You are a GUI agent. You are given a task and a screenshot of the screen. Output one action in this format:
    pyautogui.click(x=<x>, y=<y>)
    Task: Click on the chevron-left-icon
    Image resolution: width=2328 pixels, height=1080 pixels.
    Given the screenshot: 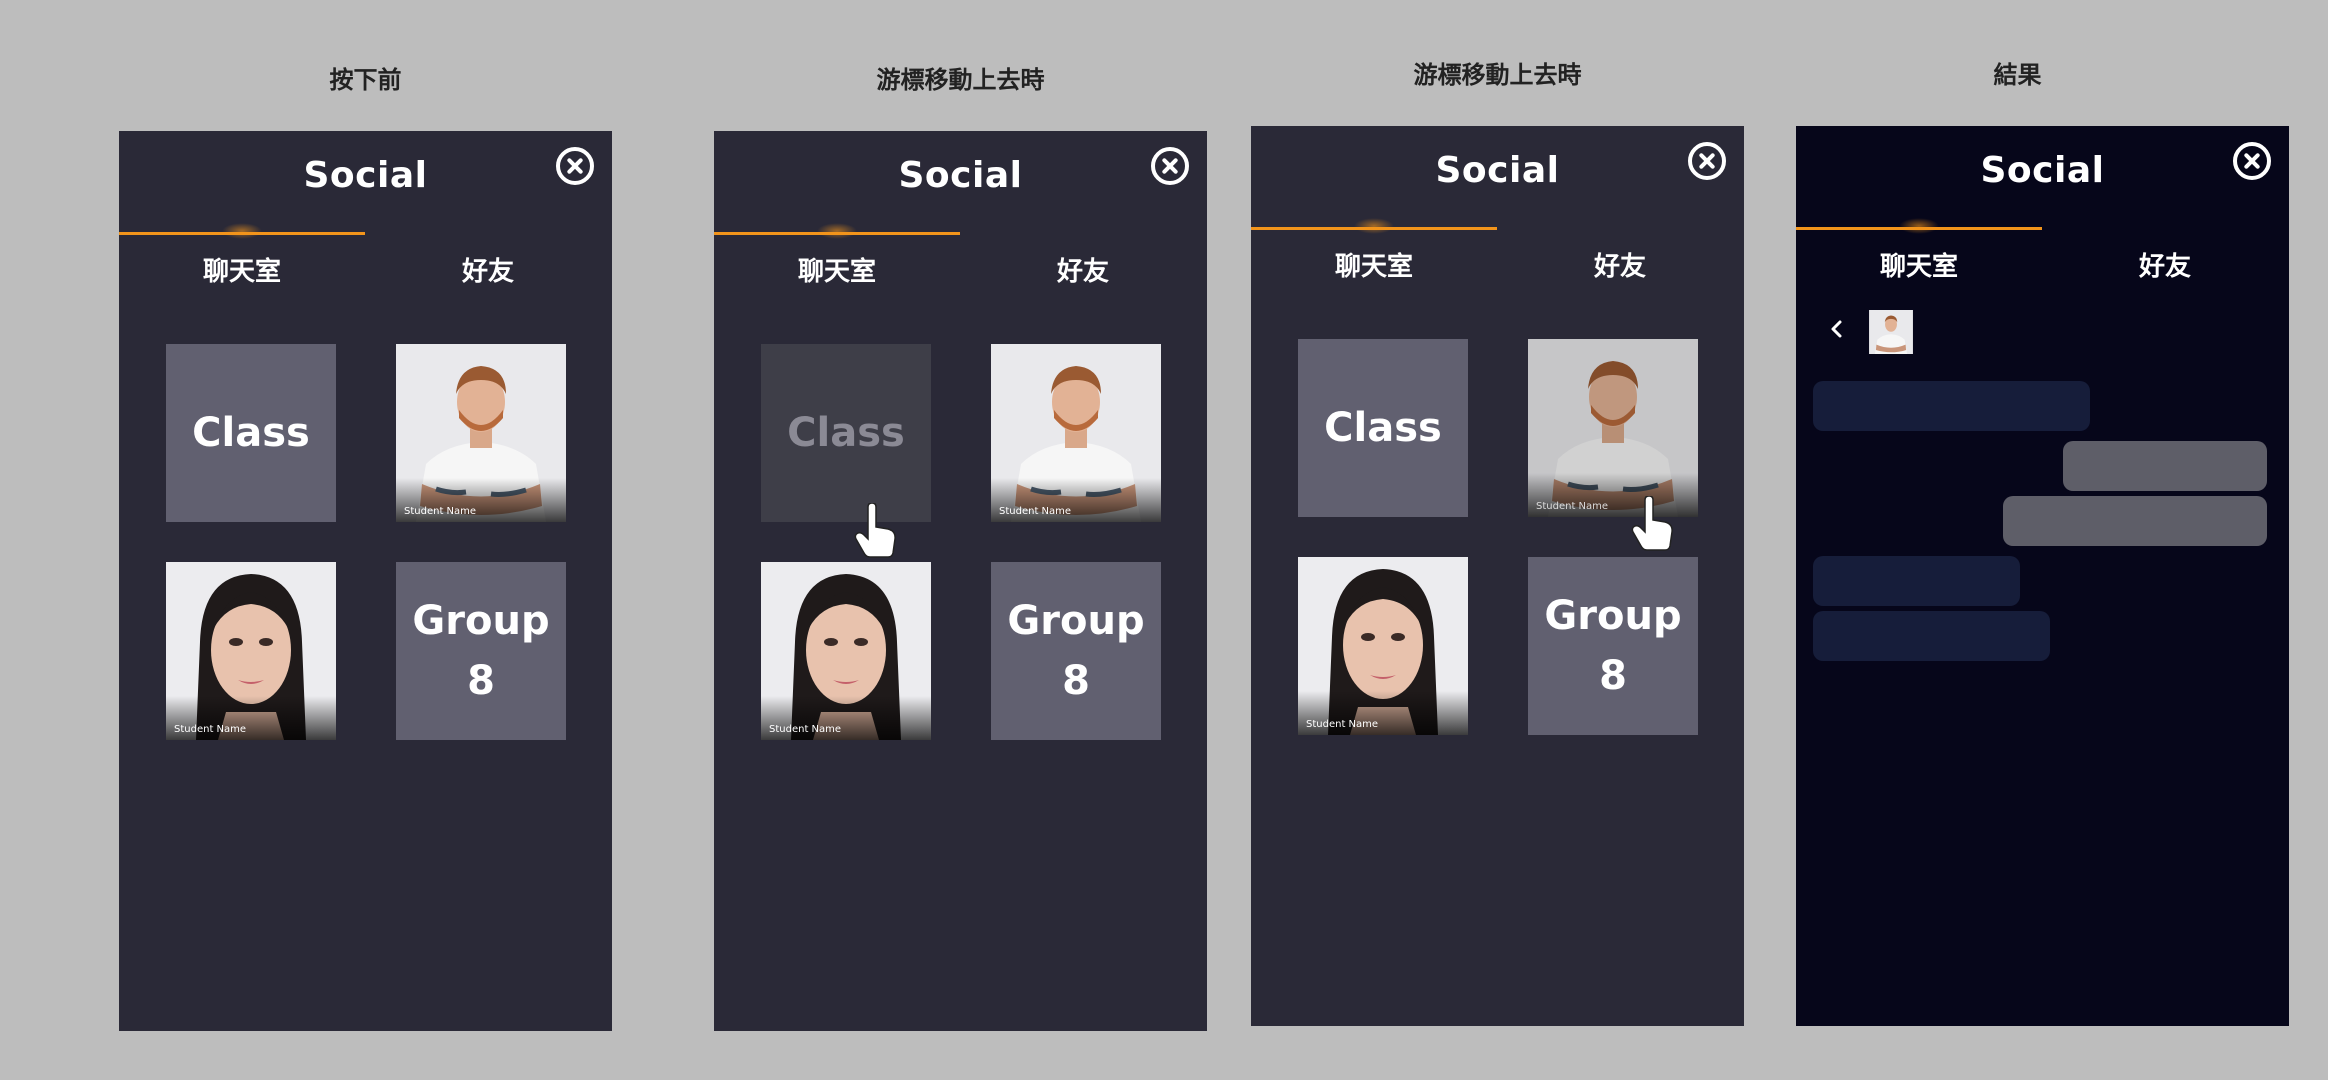 What is the action you would take?
    pyautogui.click(x=1837, y=329)
    